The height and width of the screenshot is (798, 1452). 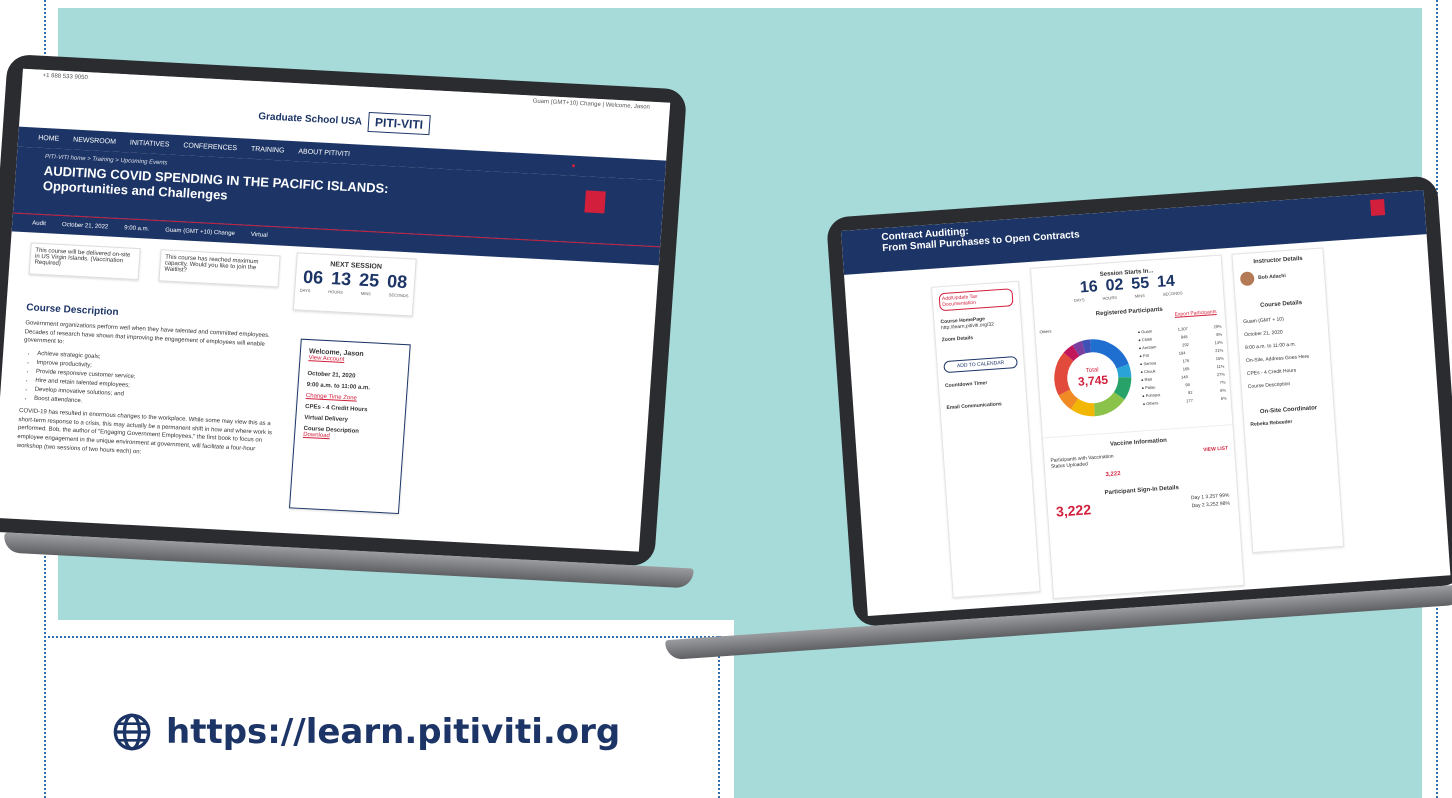 I want to click on change-timezone-link: Change Time Zone, so click(x=352, y=398).